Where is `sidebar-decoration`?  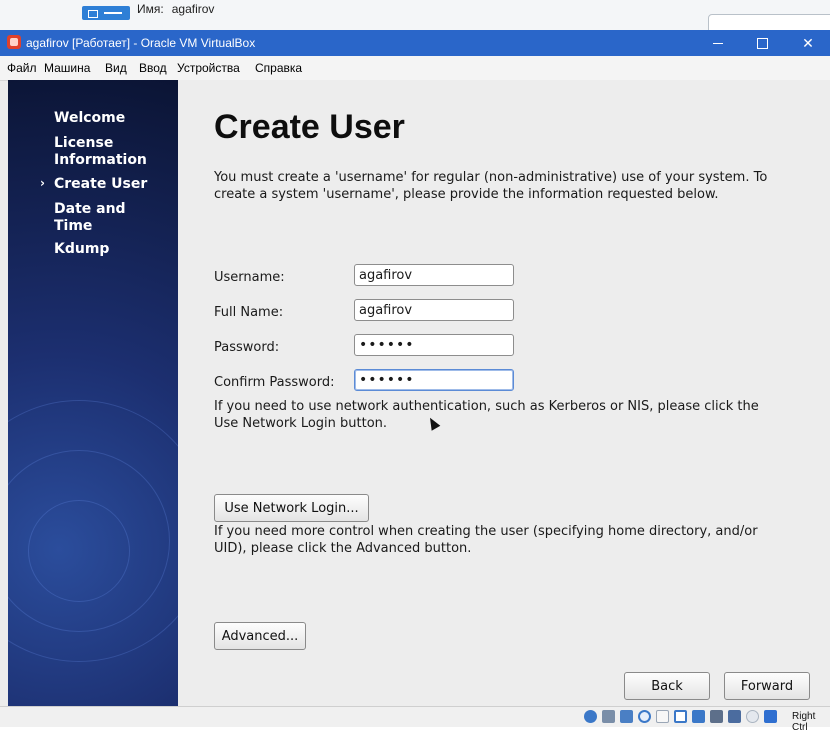
sidebar-decoration is located at coordinates (79, 551).